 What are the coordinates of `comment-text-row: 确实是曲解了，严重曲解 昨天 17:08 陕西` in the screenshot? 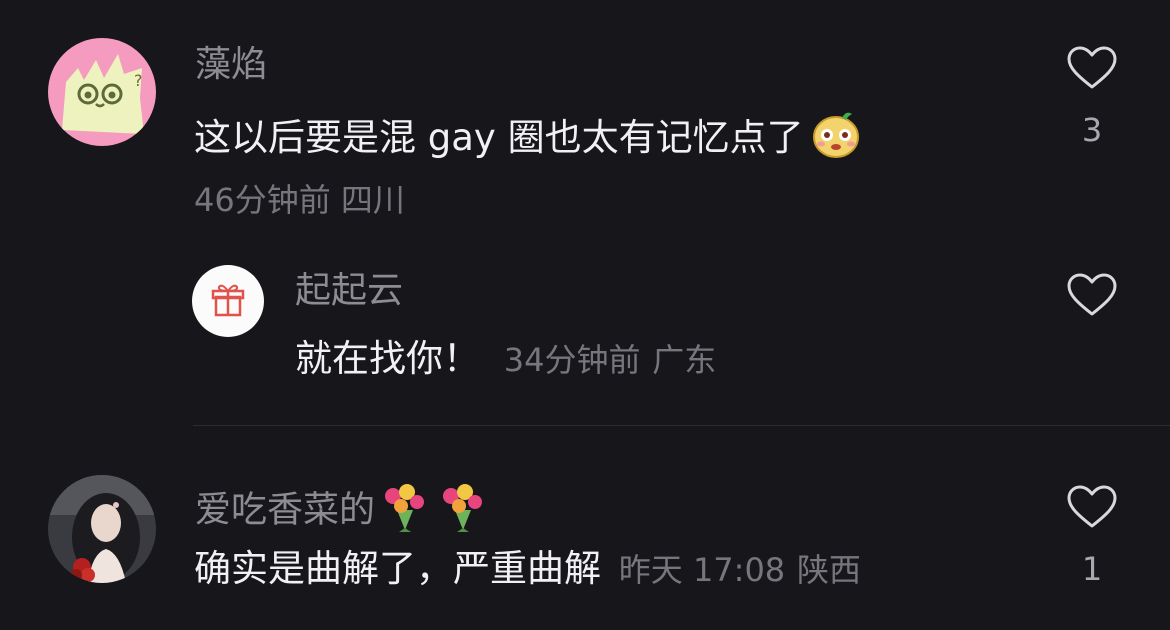 It's located at (527, 569).